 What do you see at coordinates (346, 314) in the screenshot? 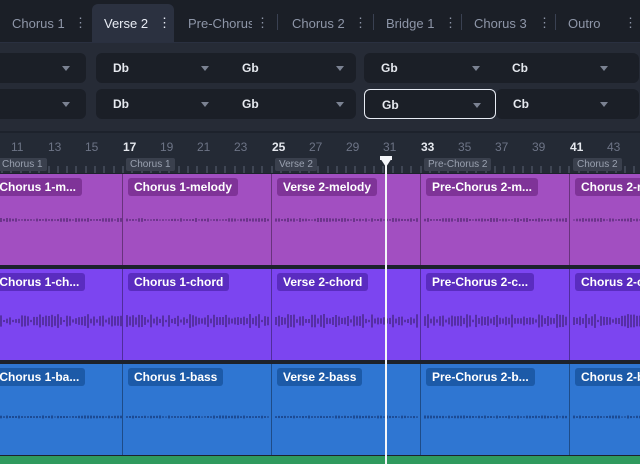
I see `clip: Verse 2-chord` at bounding box center [346, 314].